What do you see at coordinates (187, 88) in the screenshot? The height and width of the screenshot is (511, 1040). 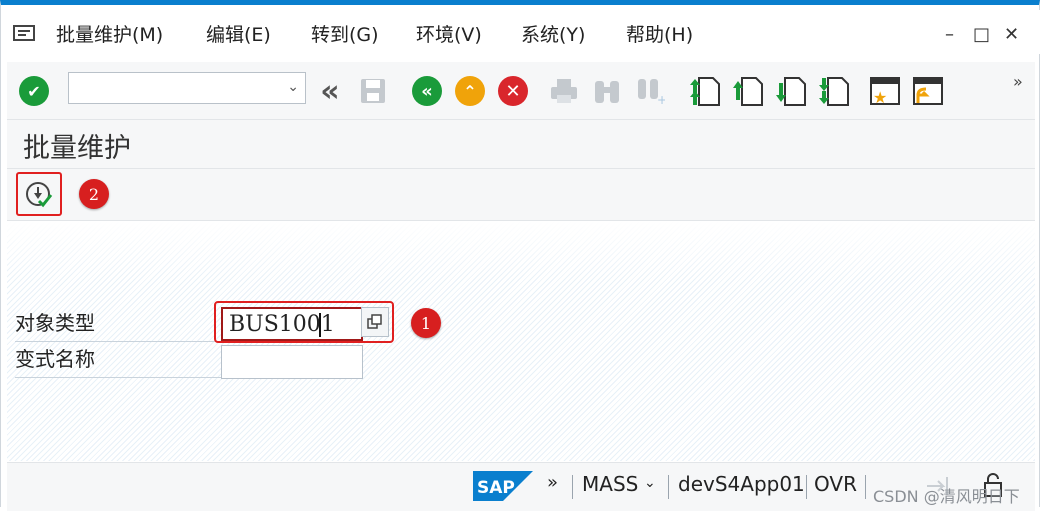 I see `command-field: ⌄` at bounding box center [187, 88].